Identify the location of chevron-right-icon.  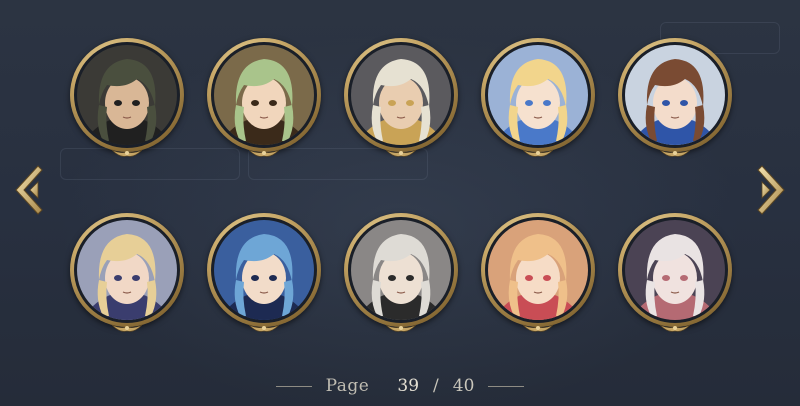
(772, 190).